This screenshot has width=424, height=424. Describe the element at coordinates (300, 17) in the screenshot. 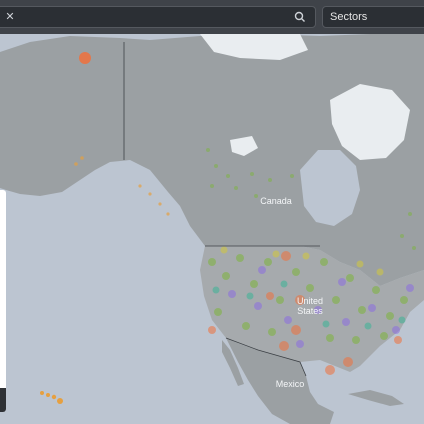

I see `search-icon` at that location.